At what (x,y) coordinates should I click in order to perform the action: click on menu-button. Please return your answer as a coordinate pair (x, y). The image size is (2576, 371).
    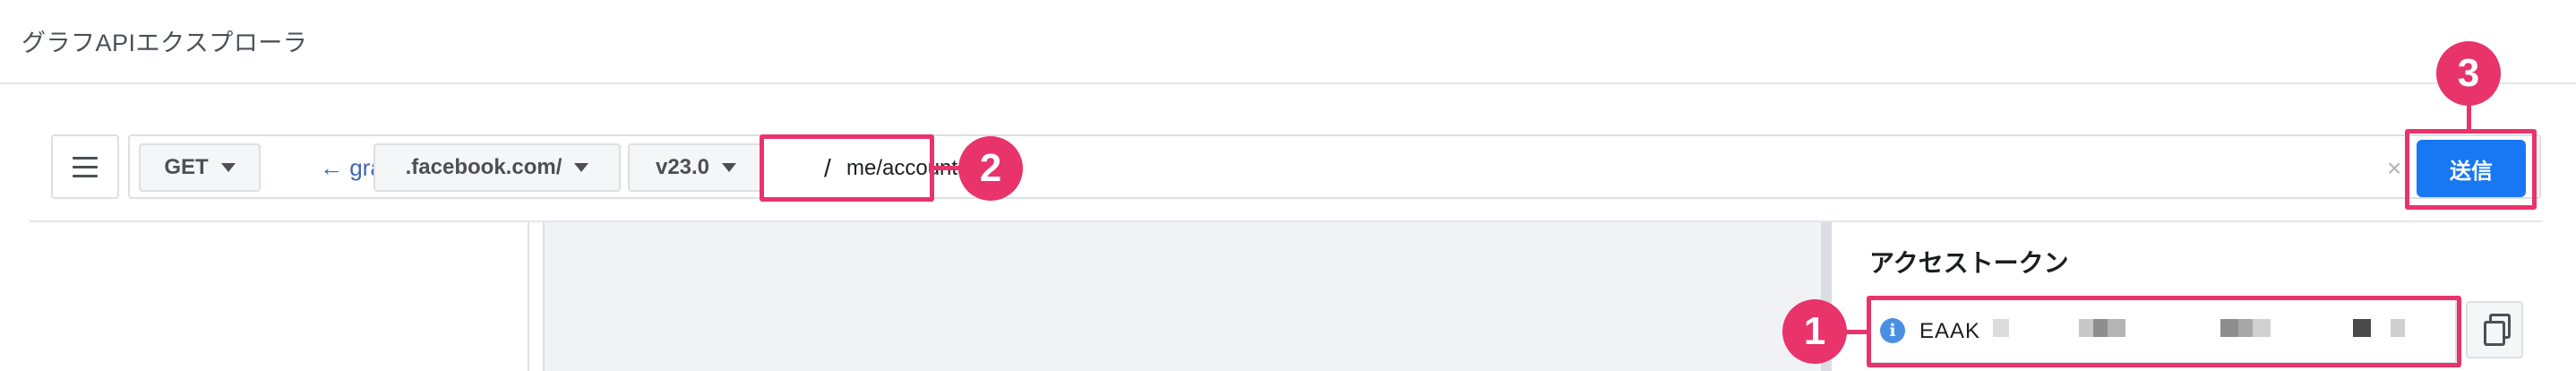
    Looking at the image, I should click on (85, 166).